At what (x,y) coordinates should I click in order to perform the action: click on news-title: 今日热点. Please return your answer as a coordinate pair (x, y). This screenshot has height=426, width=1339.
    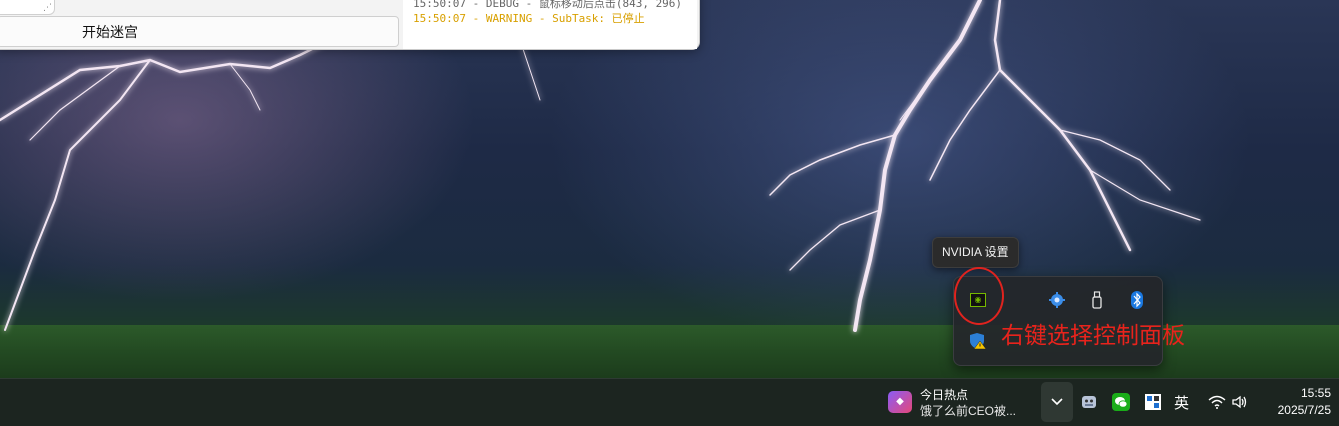
    Looking at the image, I should click on (944, 395).